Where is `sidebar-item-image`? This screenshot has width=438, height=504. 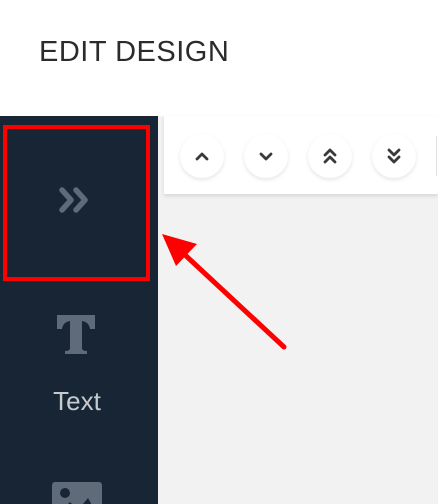
sidebar-item-image is located at coordinates (79, 490).